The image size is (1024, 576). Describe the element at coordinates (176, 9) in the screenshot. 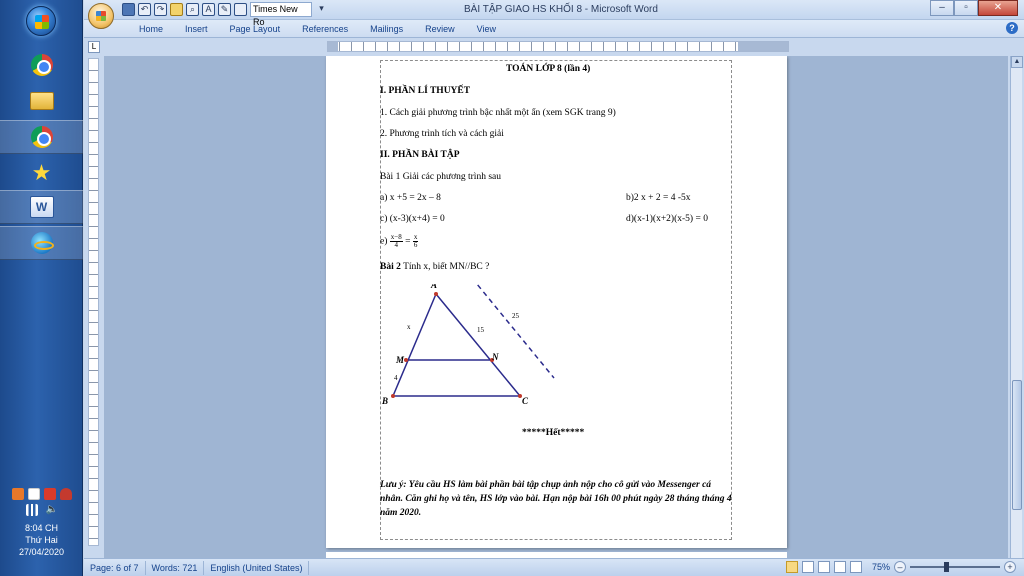

I see `format-painter-icon` at that location.